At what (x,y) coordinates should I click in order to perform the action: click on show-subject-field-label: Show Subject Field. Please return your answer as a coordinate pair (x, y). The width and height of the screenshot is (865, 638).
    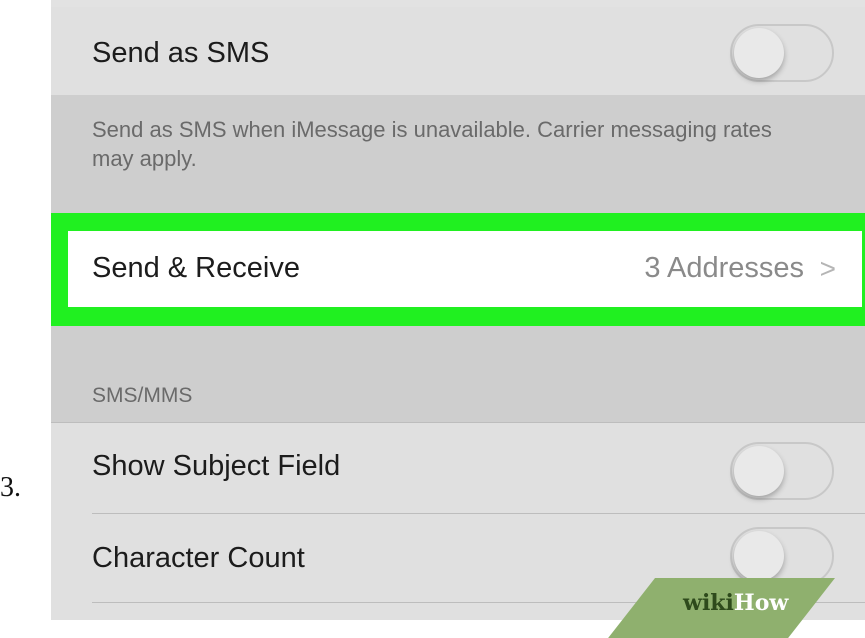
    Looking at the image, I should click on (216, 466).